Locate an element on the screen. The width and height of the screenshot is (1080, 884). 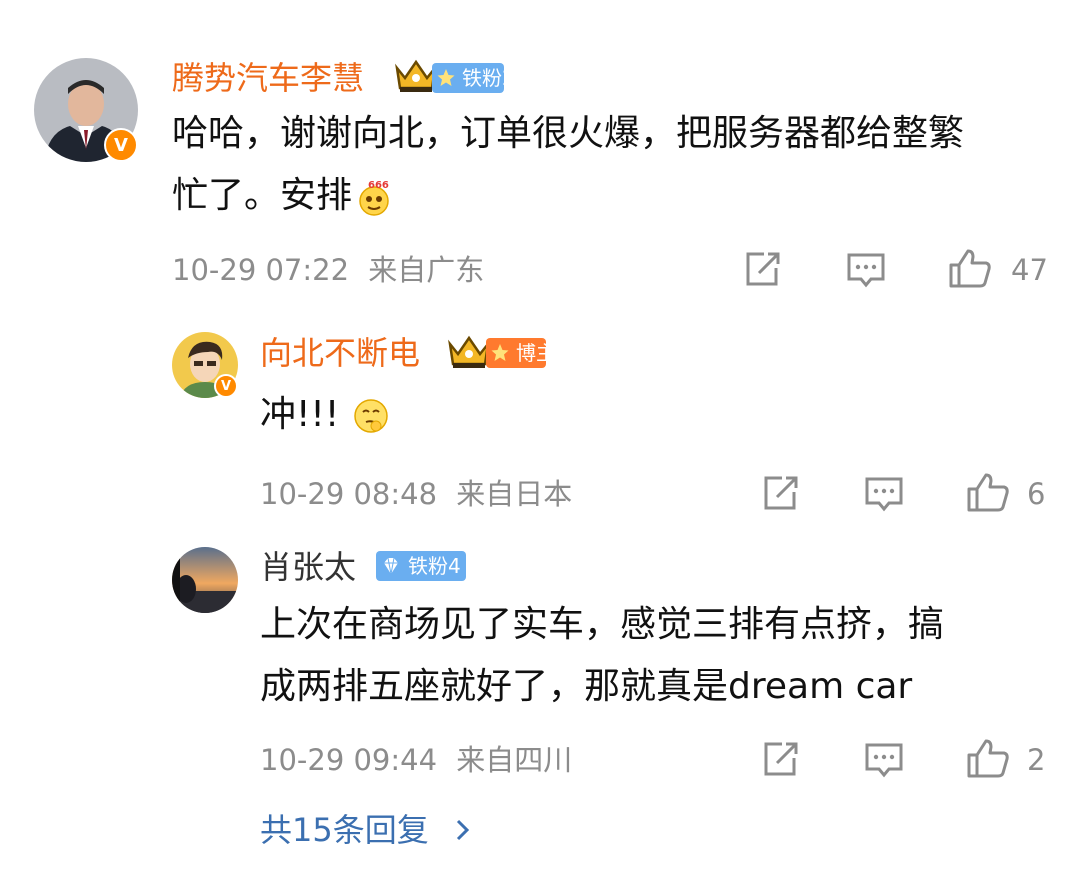
reply-time: 10-29 08:48 is located at coordinates (349, 494).